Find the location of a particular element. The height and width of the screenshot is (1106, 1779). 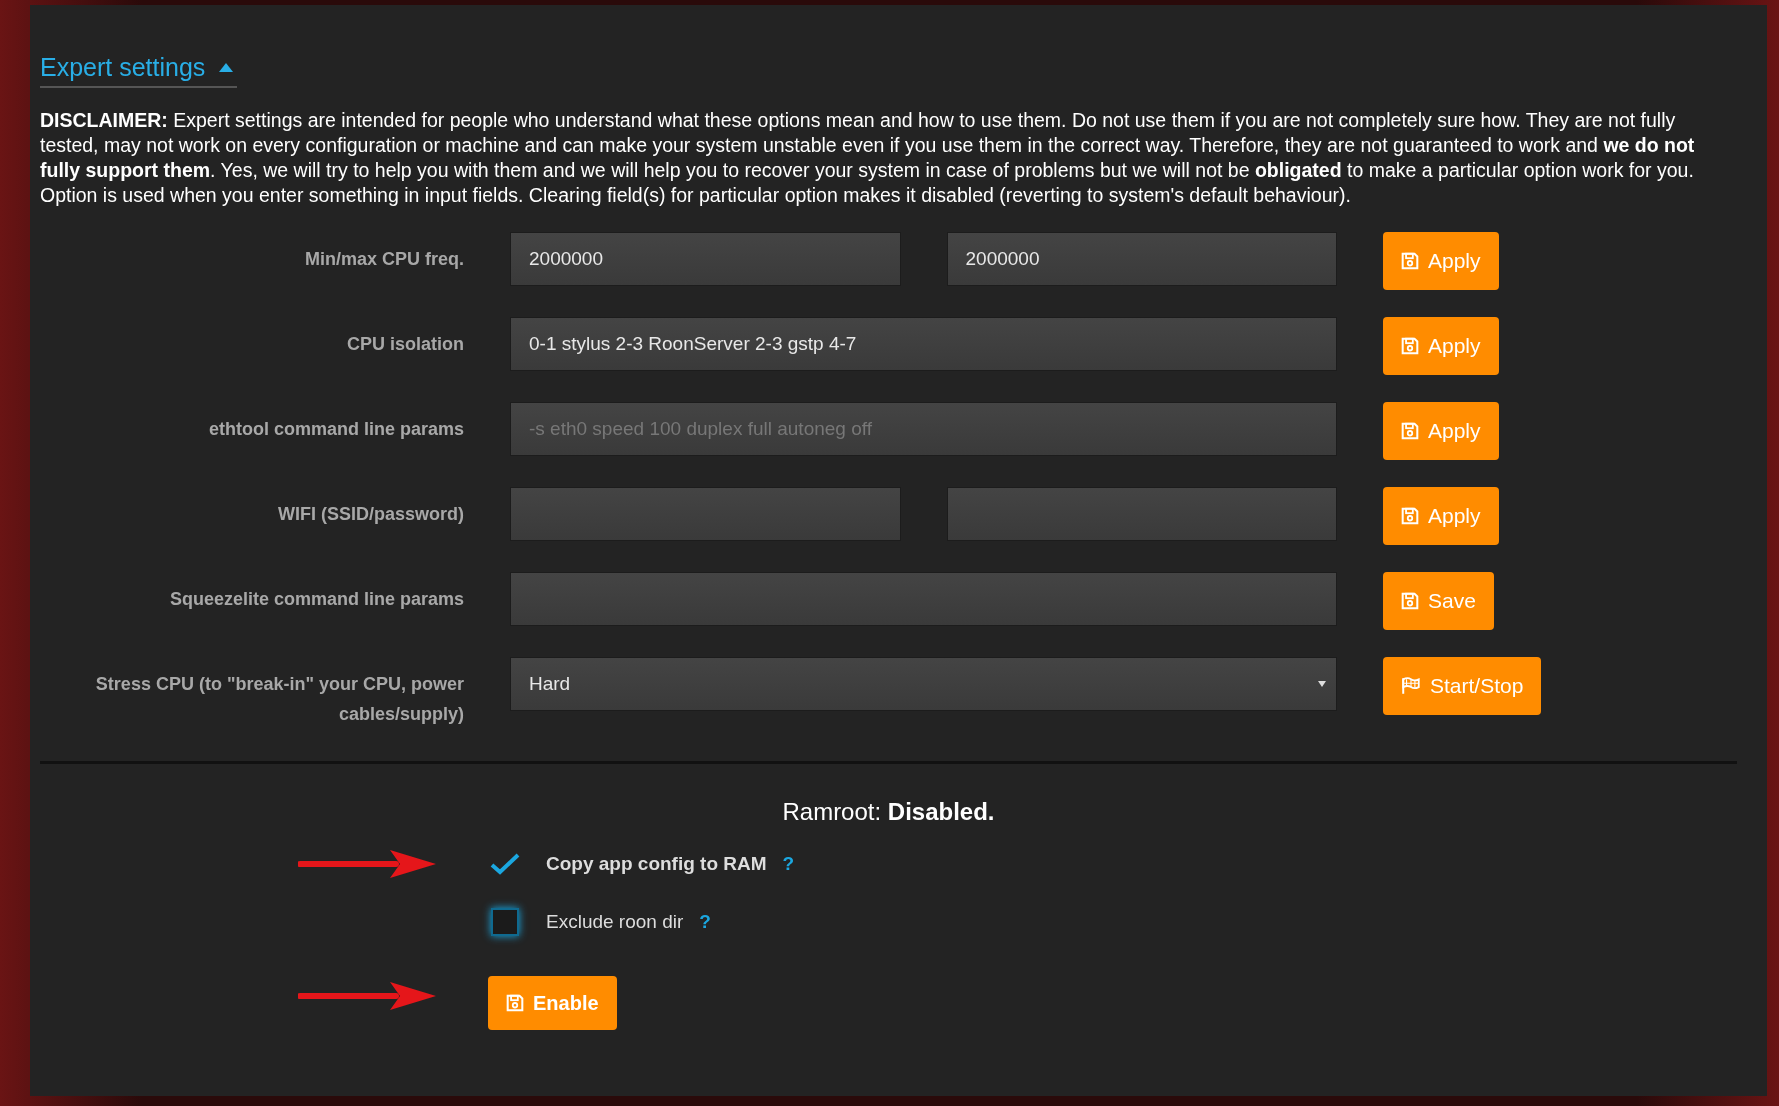

option-label: Exclude roon dir is located at coordinates (615, 922).